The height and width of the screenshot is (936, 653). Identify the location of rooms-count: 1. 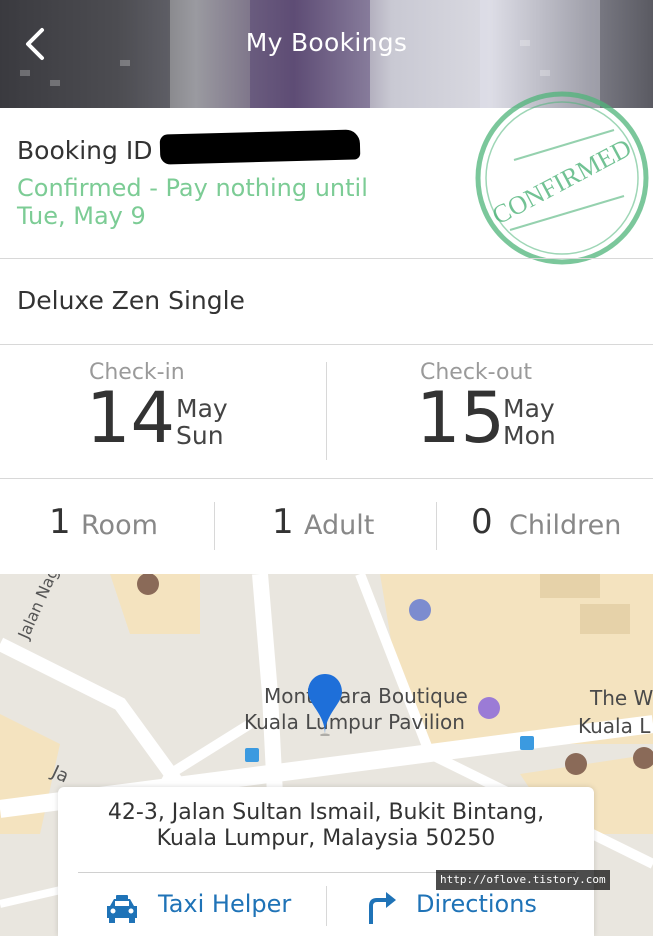
(60, 522).